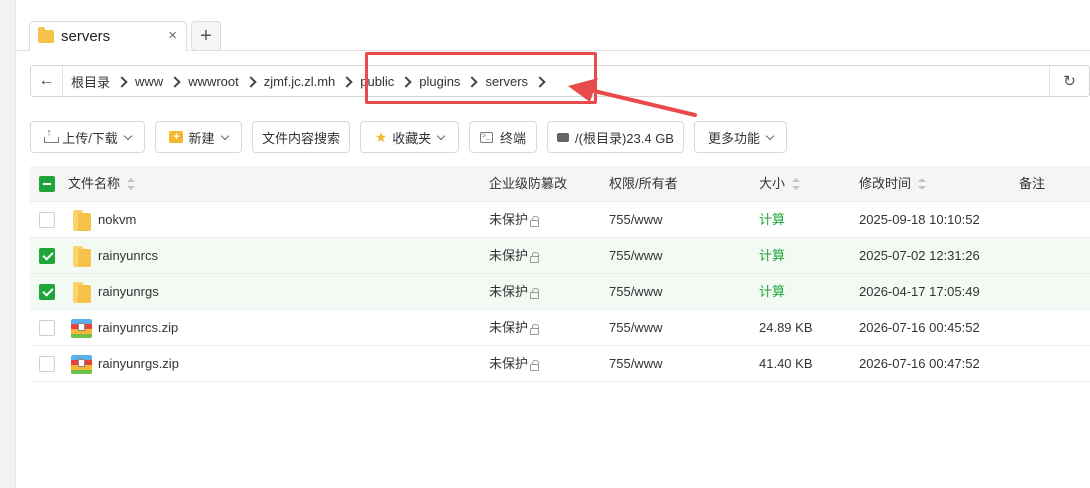 The image size is (1090, 488). Describe the element at coordinates (52, 135) in the screenshot. I see `upload-icon` at that location.